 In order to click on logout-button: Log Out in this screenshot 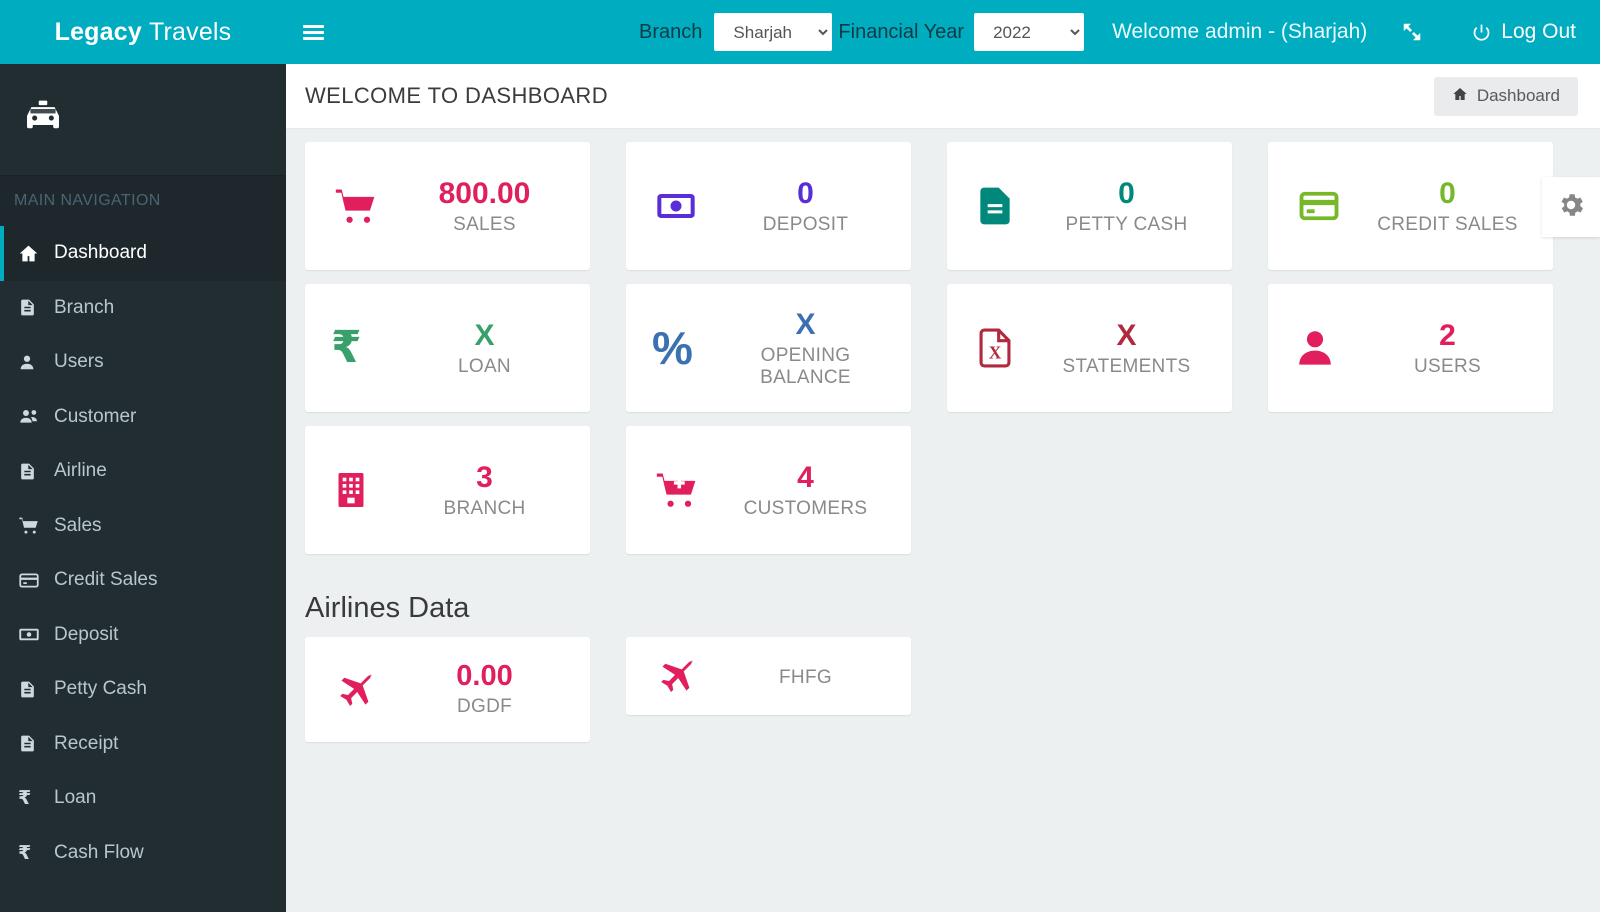, I will do `click(1523, 32)`.